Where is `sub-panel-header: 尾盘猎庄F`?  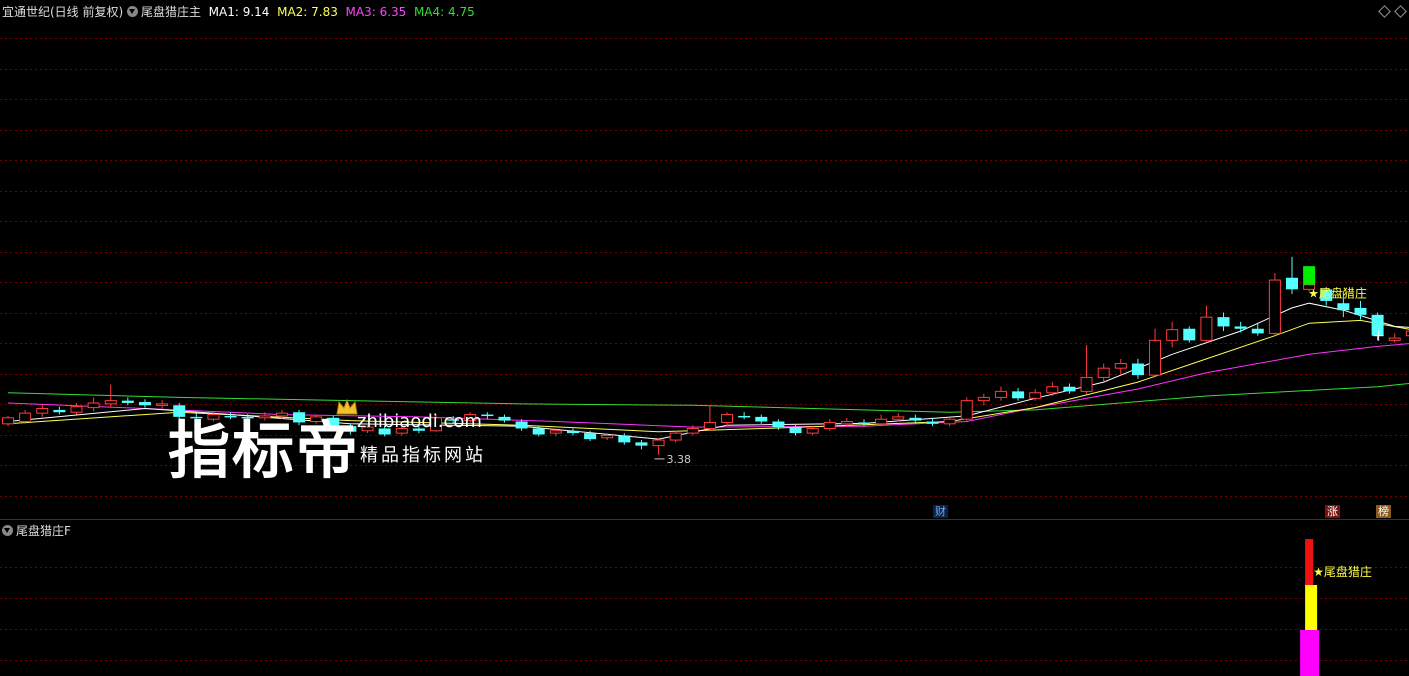 sub-panel-header: 尾盘猎庄F is located at coordinates (36, 530).